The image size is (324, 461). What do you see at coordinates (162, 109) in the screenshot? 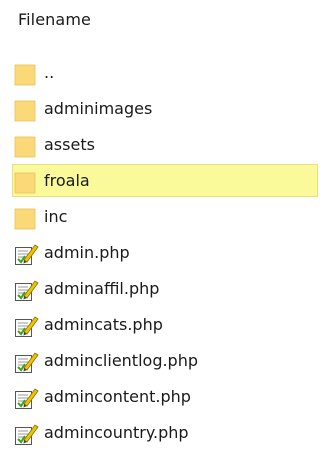
I see `folder-row: adminimages` at bounding box center [162, 109].